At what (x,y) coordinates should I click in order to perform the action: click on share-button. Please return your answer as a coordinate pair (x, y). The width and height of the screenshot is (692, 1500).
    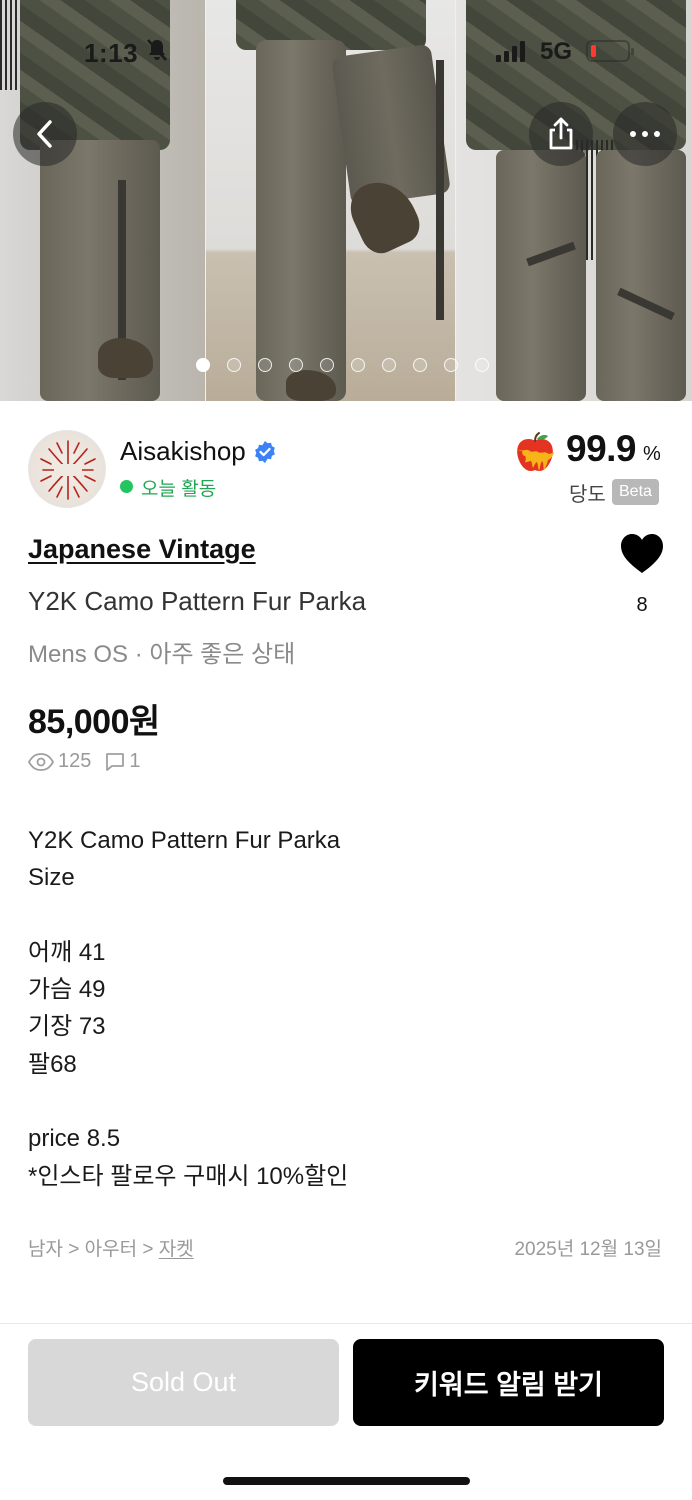
    Looking at the image, I should click on (561, 134).